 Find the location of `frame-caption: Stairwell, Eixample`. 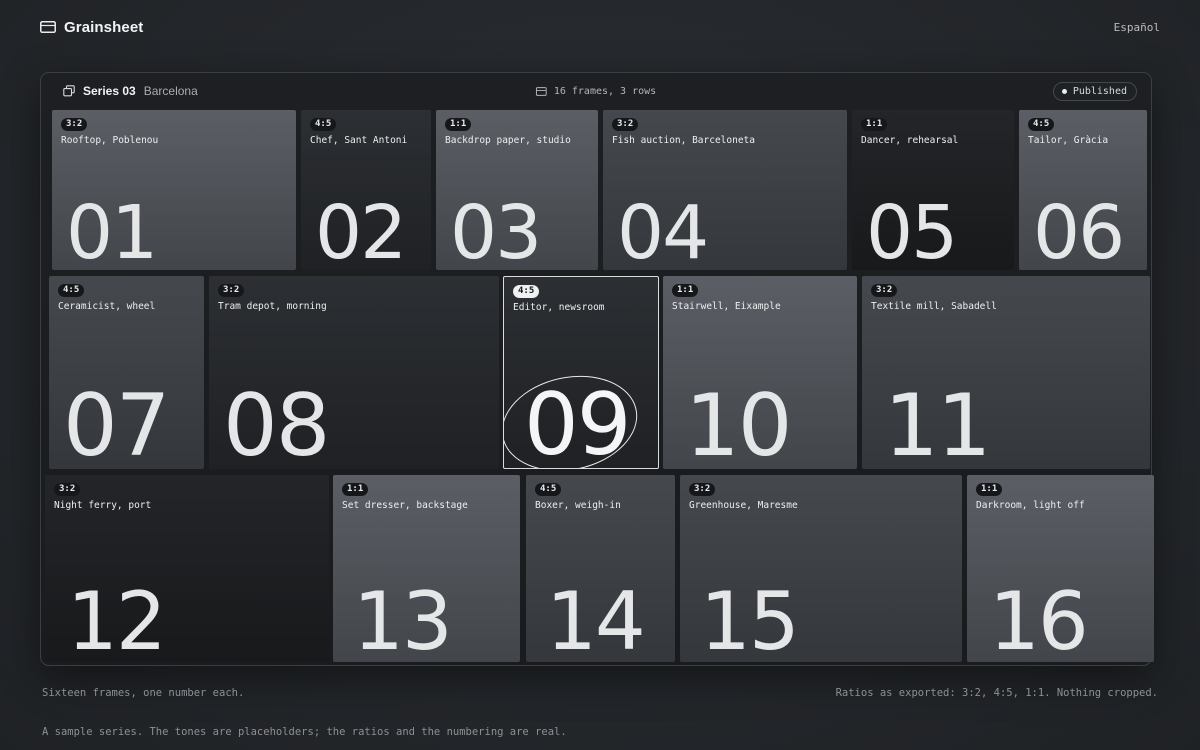

frame-caption: Stairwell, Eixample is located at coordinates (726, 306).